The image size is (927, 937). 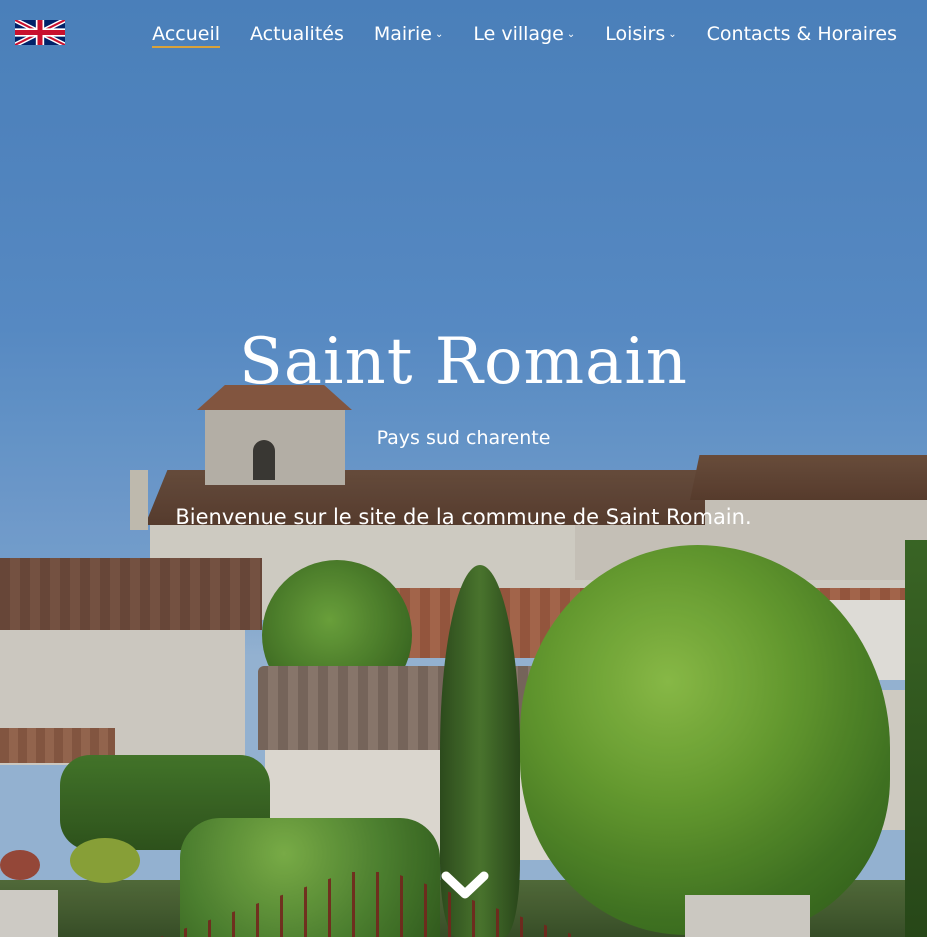 I want to click on site-title: Saint Romain, so click(x=463, y=362).